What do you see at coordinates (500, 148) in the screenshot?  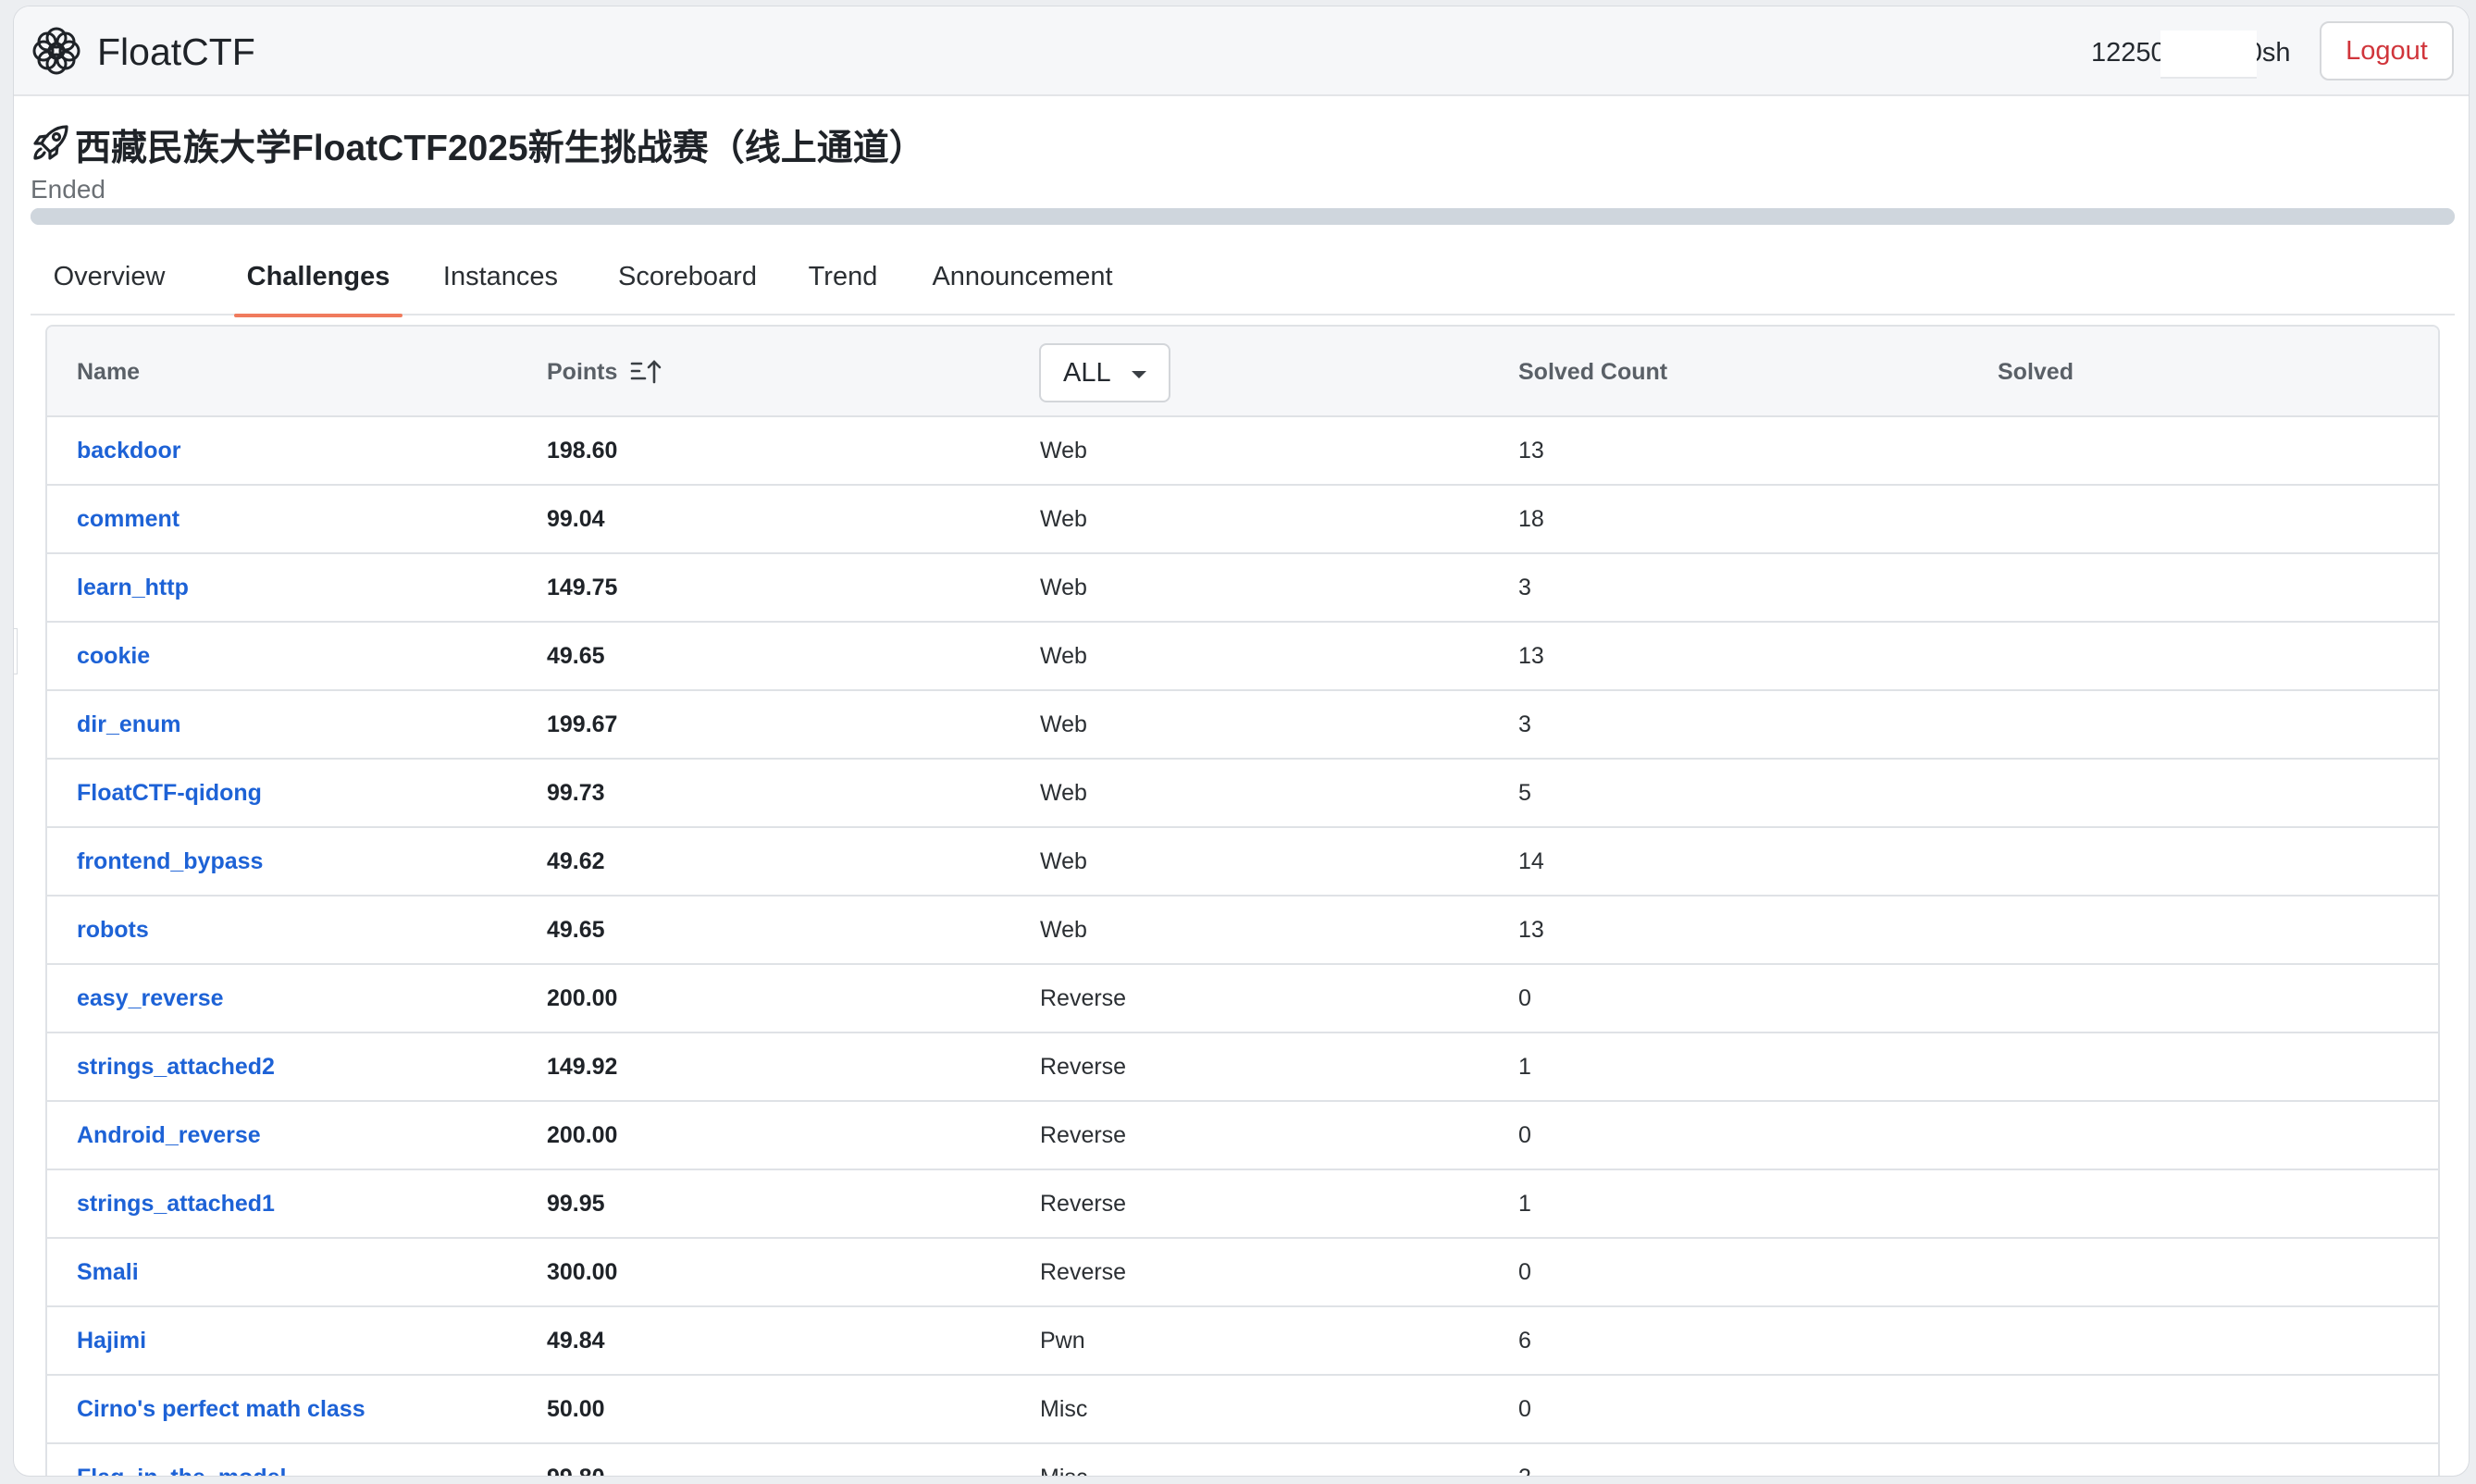 I see `contest-title: 西藏民族大学FloatCTF2025新生挑战赛（线上通道）` at bounding box center [500, 148].